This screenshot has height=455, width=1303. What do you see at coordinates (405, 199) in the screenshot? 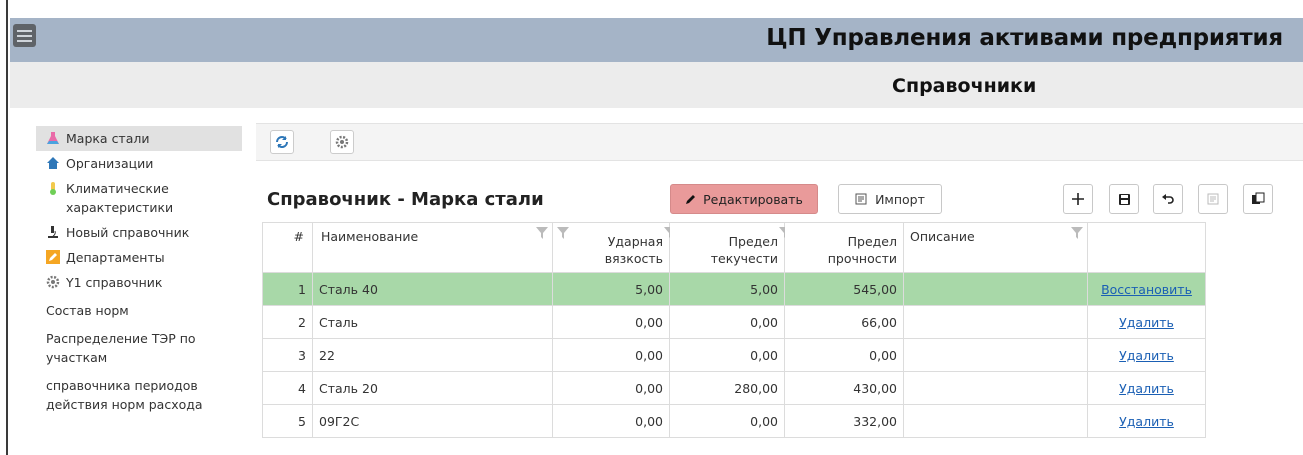
I see `dictionary-title: Справочник - Марка стали` at bounding box center [405, 199].